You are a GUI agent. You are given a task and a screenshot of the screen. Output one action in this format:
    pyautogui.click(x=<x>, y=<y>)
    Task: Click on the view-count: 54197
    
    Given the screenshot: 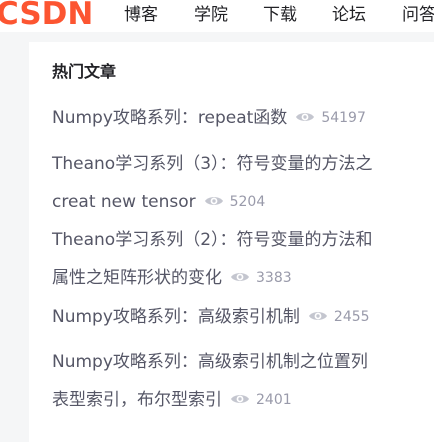 What is the action you would take?
    pyautogui.click(x=330, y=118)
    